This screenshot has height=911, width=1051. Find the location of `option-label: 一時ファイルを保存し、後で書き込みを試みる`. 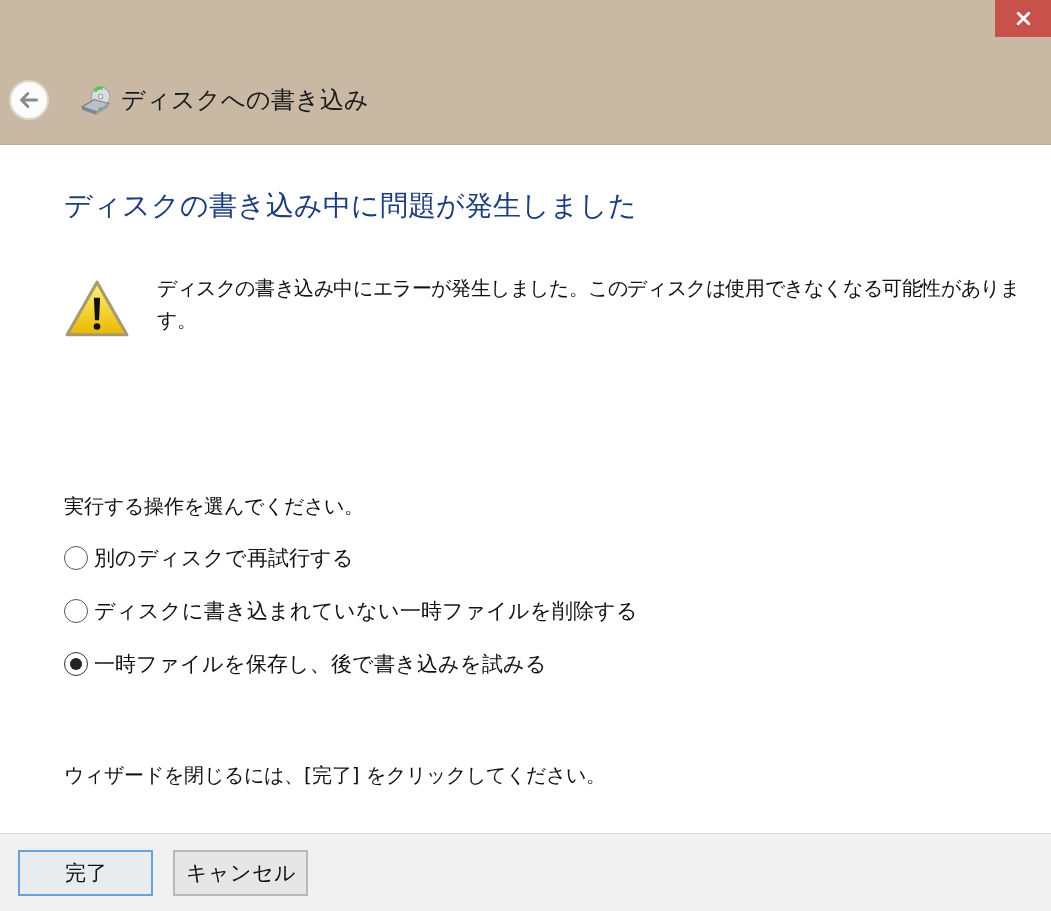

option-label: 一時ファイルを保存し、後で書き込みを試みる is located at coordinates (320, 664).